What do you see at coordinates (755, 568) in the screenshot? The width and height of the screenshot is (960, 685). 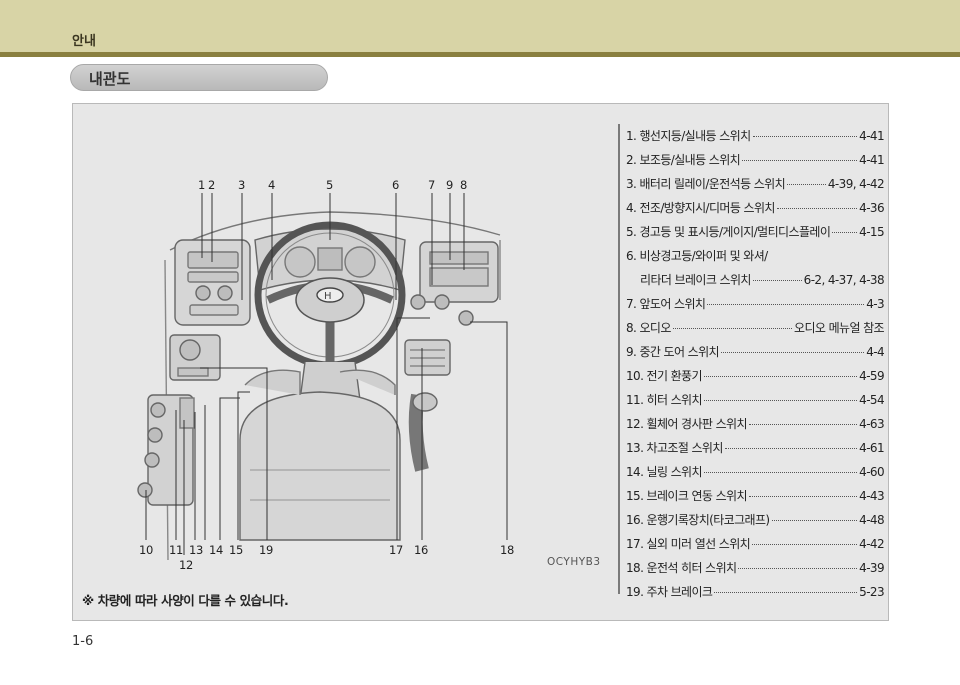 I see `index-item: 18. 운전석 히터 스위치 4-39` at bounding box center [755, 568].